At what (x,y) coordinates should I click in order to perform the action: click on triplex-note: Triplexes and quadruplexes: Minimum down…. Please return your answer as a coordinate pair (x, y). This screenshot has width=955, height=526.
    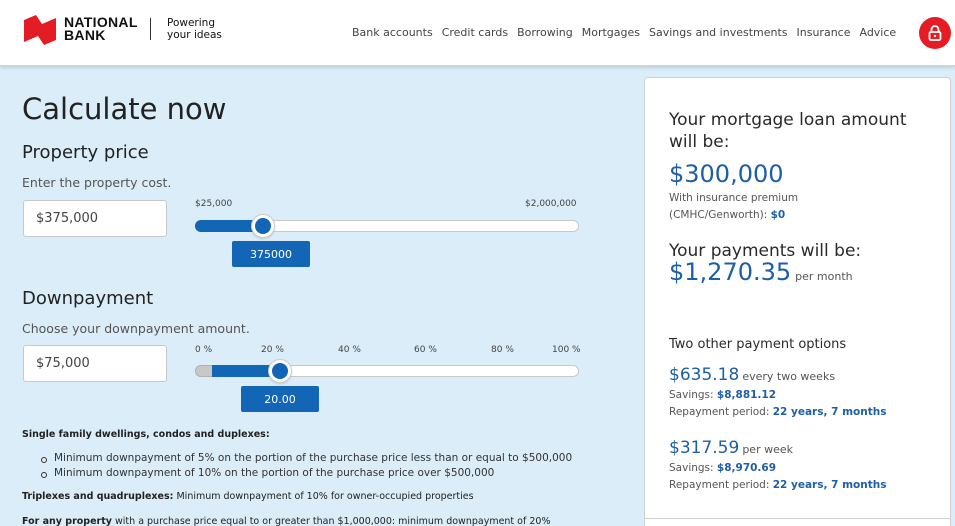
    Looking at the image, I should click on (248, 496).